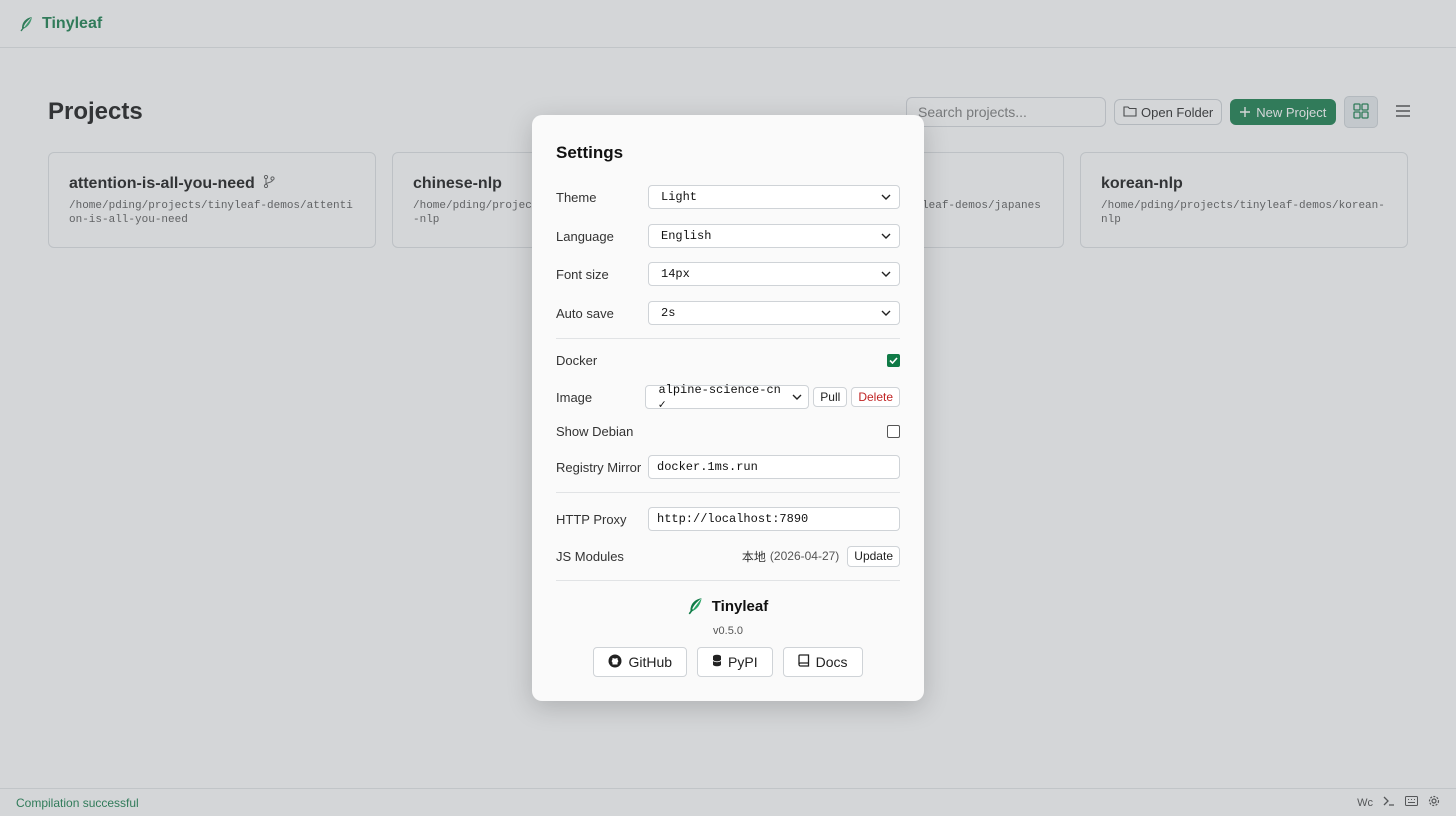  Describe the element at coordinates (591, 519) in the screenshot. I see `http-proxy-label: HTTP Proxy` at that location.